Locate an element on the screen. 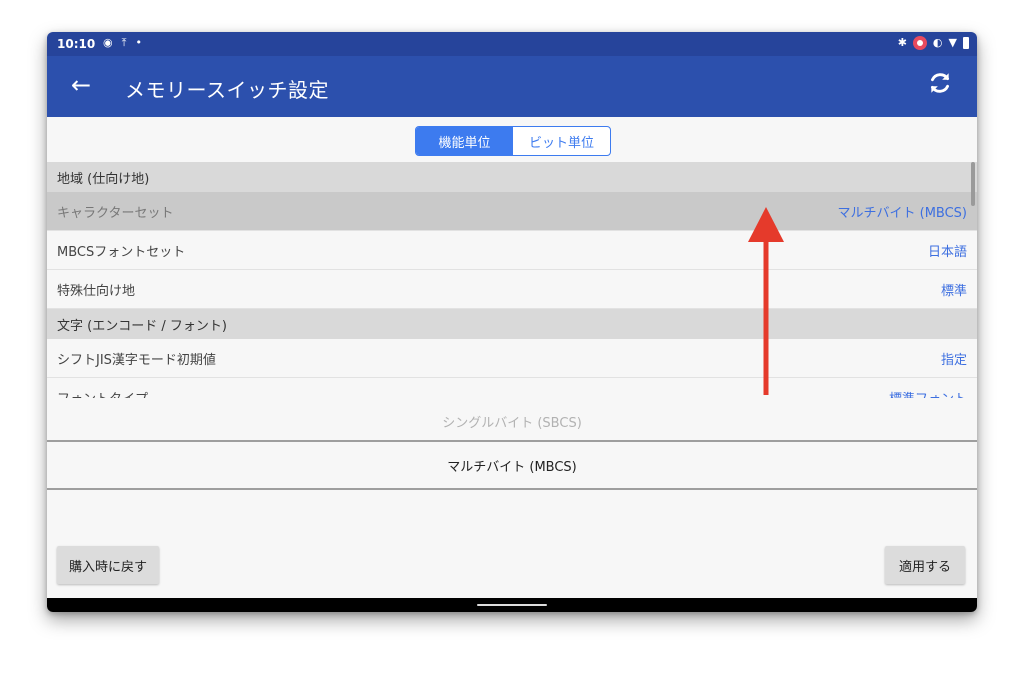 Image resolution: width=1024 pixels, height=676 pixels. page-title: メモリースイッチ設定 is located at coordinates (227, 90).